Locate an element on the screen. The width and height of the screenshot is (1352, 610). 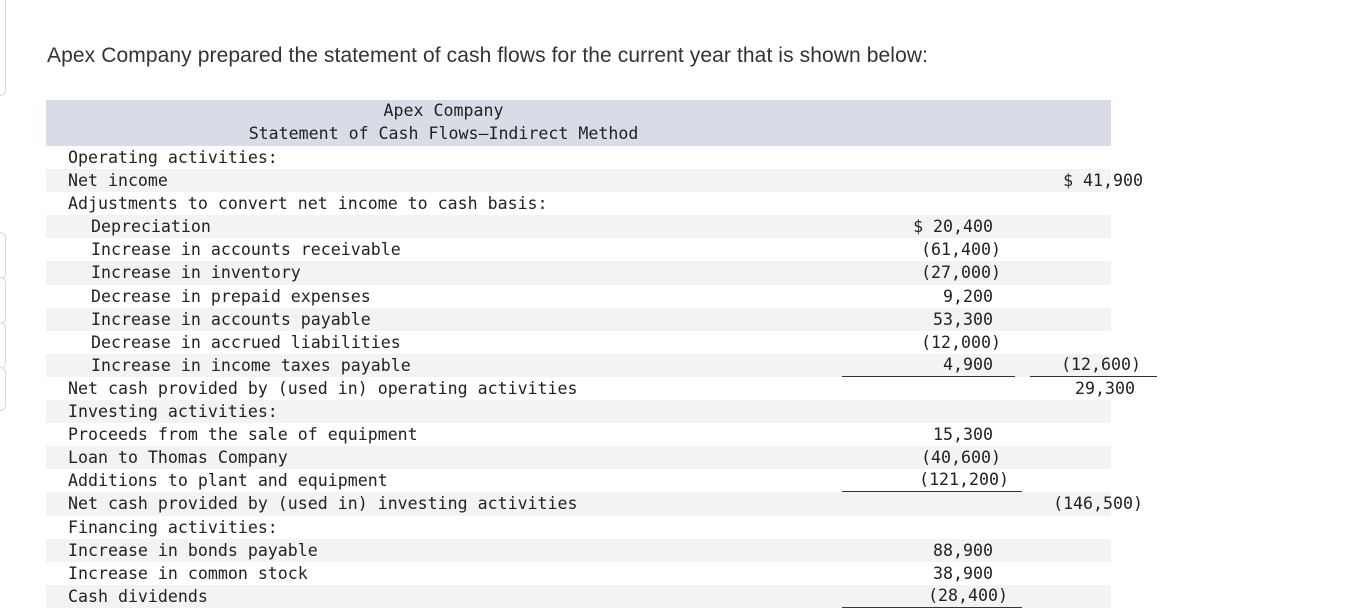
total-amount: 29,300 is located at coordinates (1105, 388).